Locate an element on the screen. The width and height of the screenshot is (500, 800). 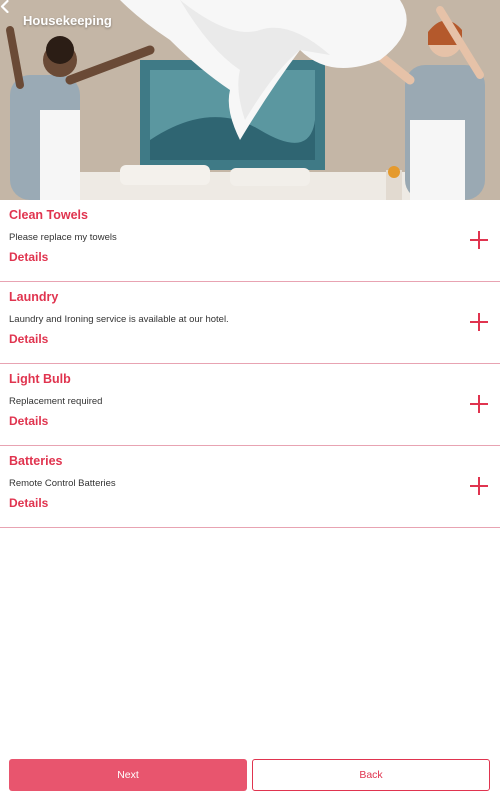
service-item-title: Clean Towels is located at coordinates (48, 215).